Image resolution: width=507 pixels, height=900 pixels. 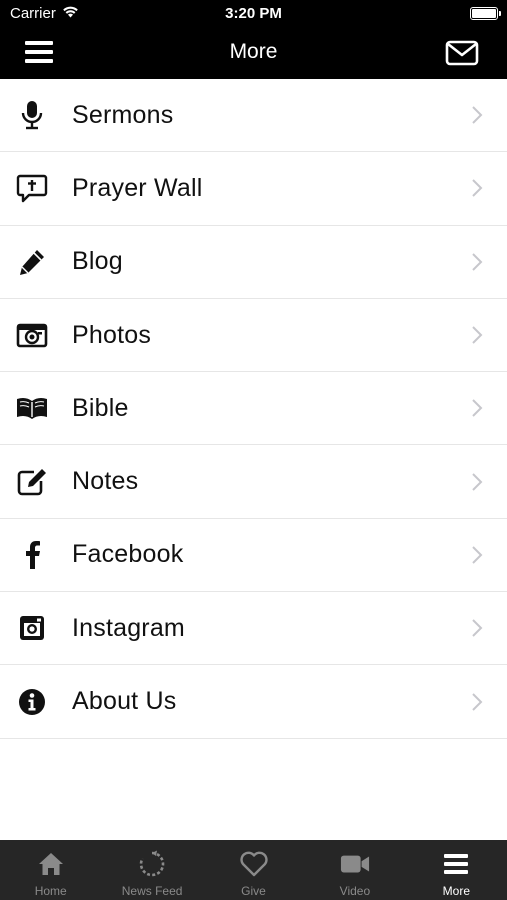 I want to click on menu-item-label: Sermons, so click(x=123, y=114).